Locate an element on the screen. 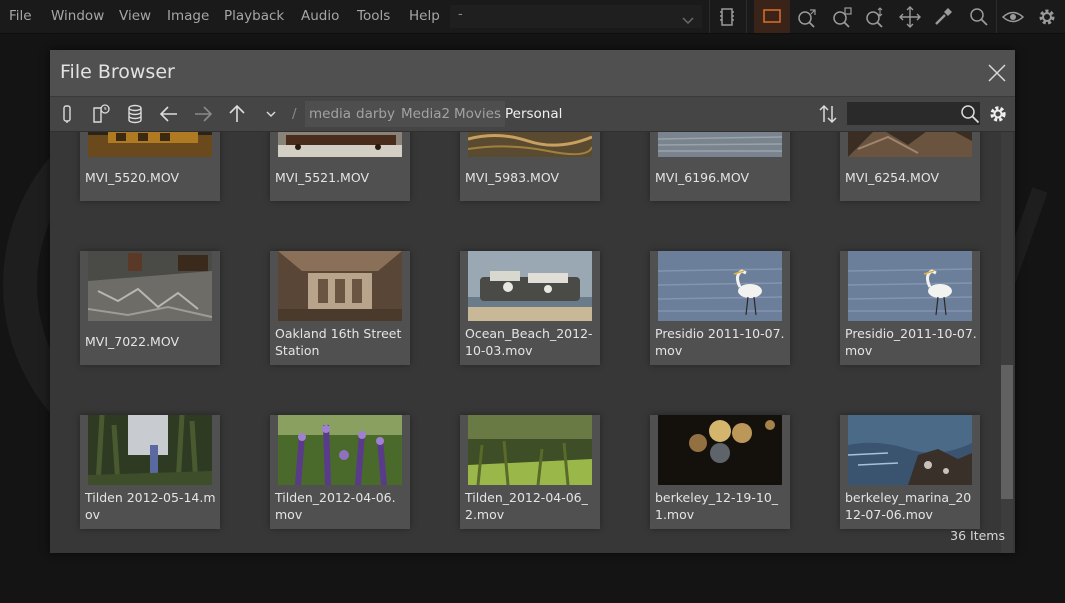  usb-drive-icon is located at coordinates (67, 114).